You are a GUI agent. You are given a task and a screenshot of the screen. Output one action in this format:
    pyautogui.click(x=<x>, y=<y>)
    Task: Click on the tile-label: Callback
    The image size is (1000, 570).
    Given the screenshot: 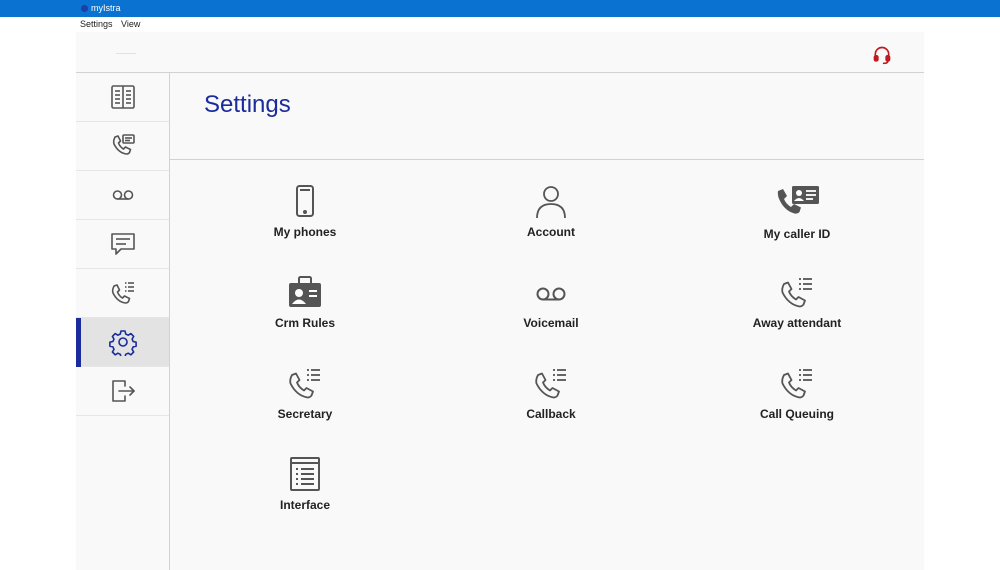 What is the action you would take?
    pyautogui.click(x=551, y=414)
    